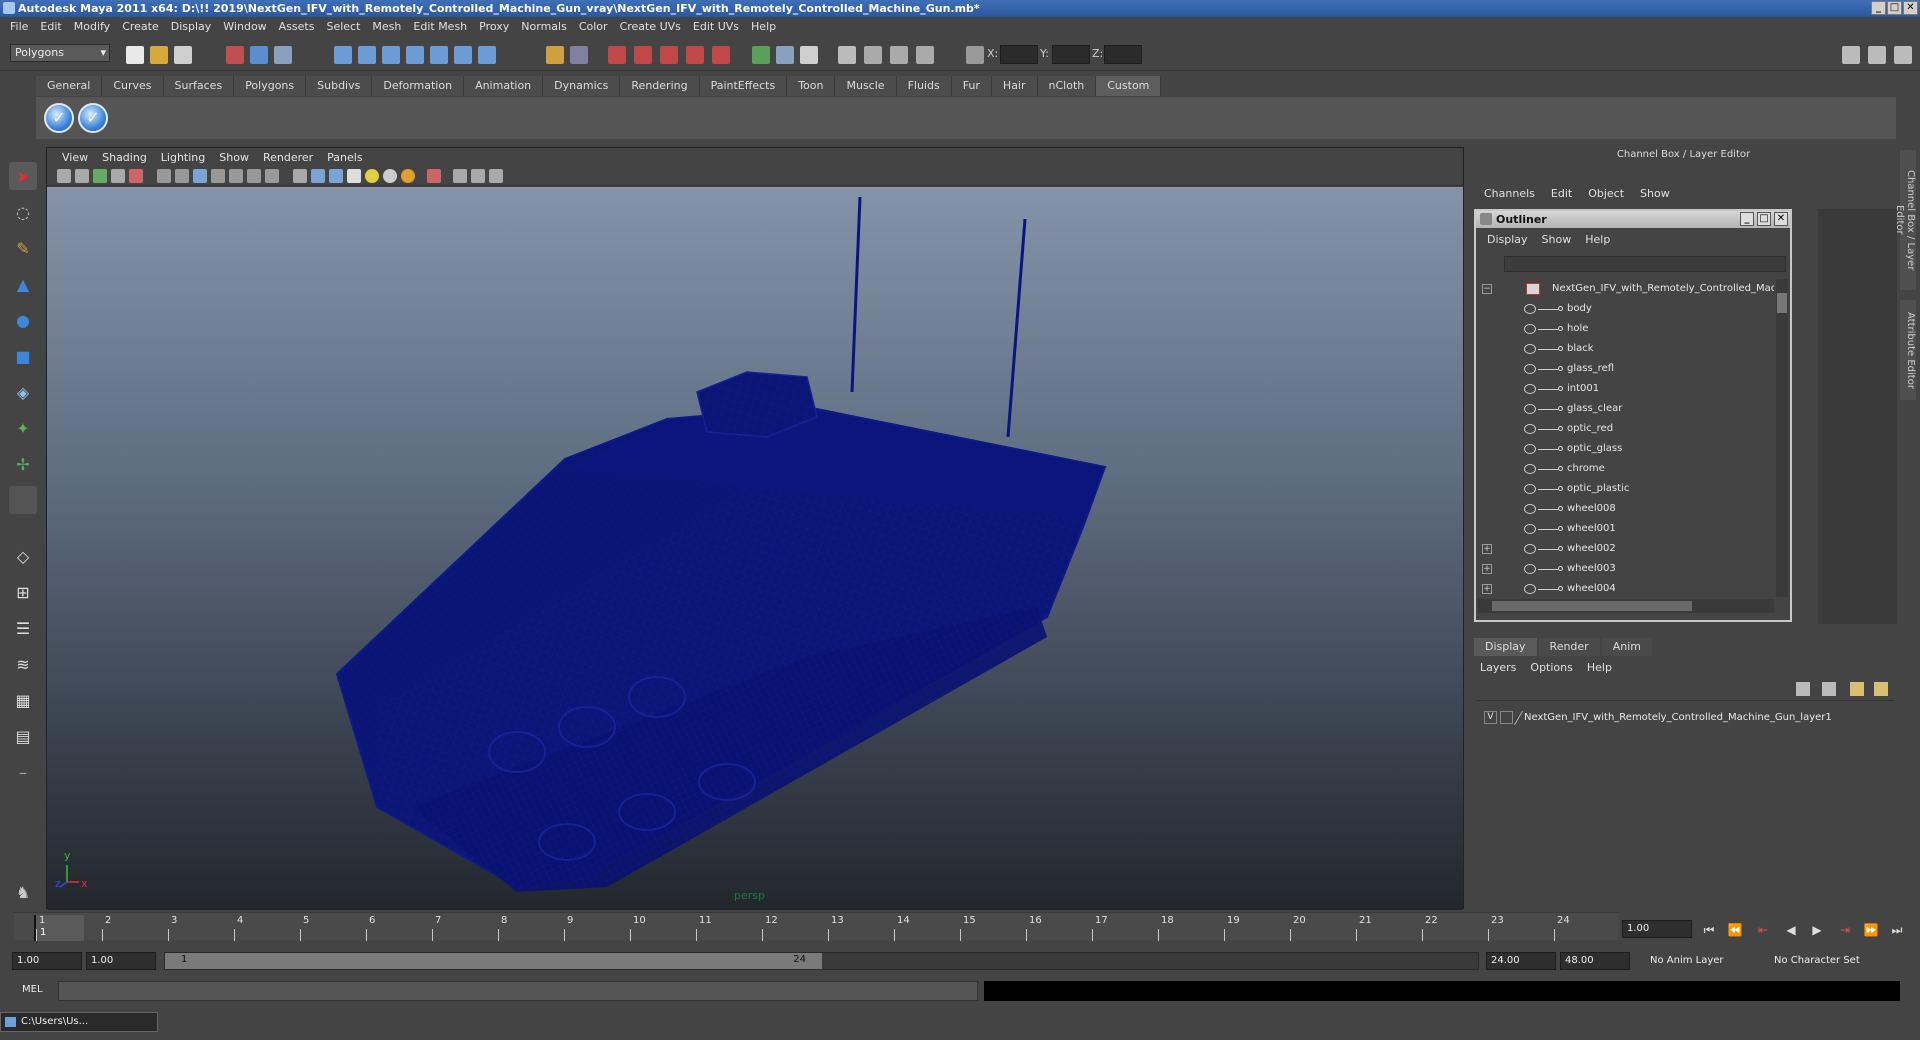  Describe the element at coordinates (1735, 930) in the screenshot. I see `step-back-frame-icon: ⏪` at that location.